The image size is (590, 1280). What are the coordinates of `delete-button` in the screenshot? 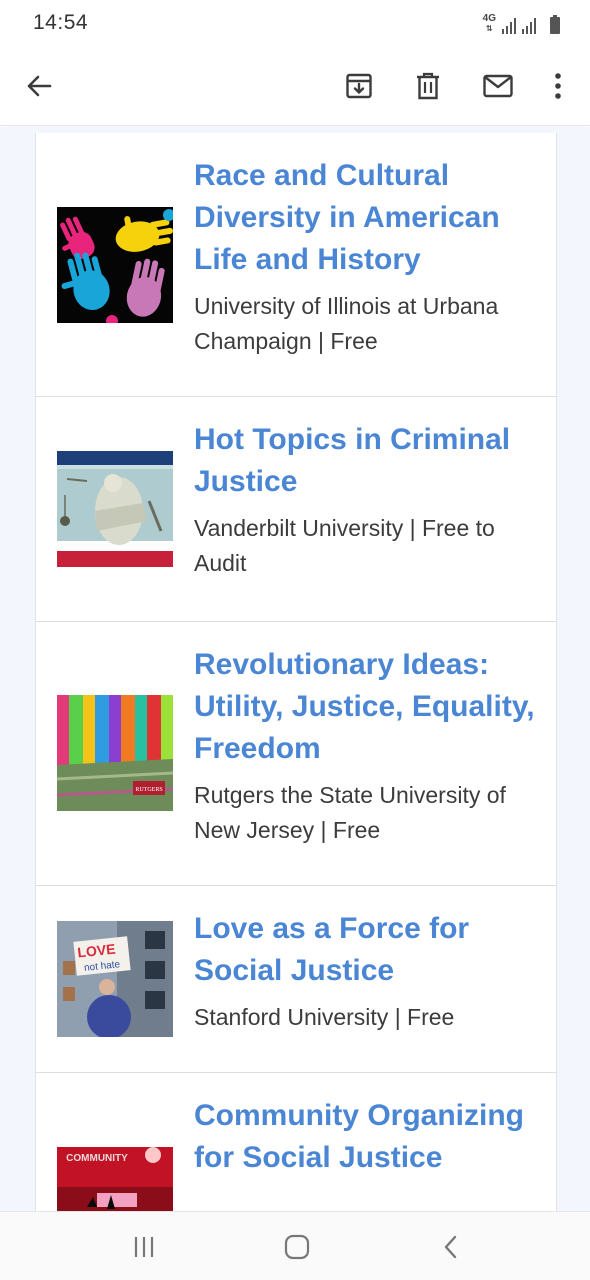 It's located at (428, 86).